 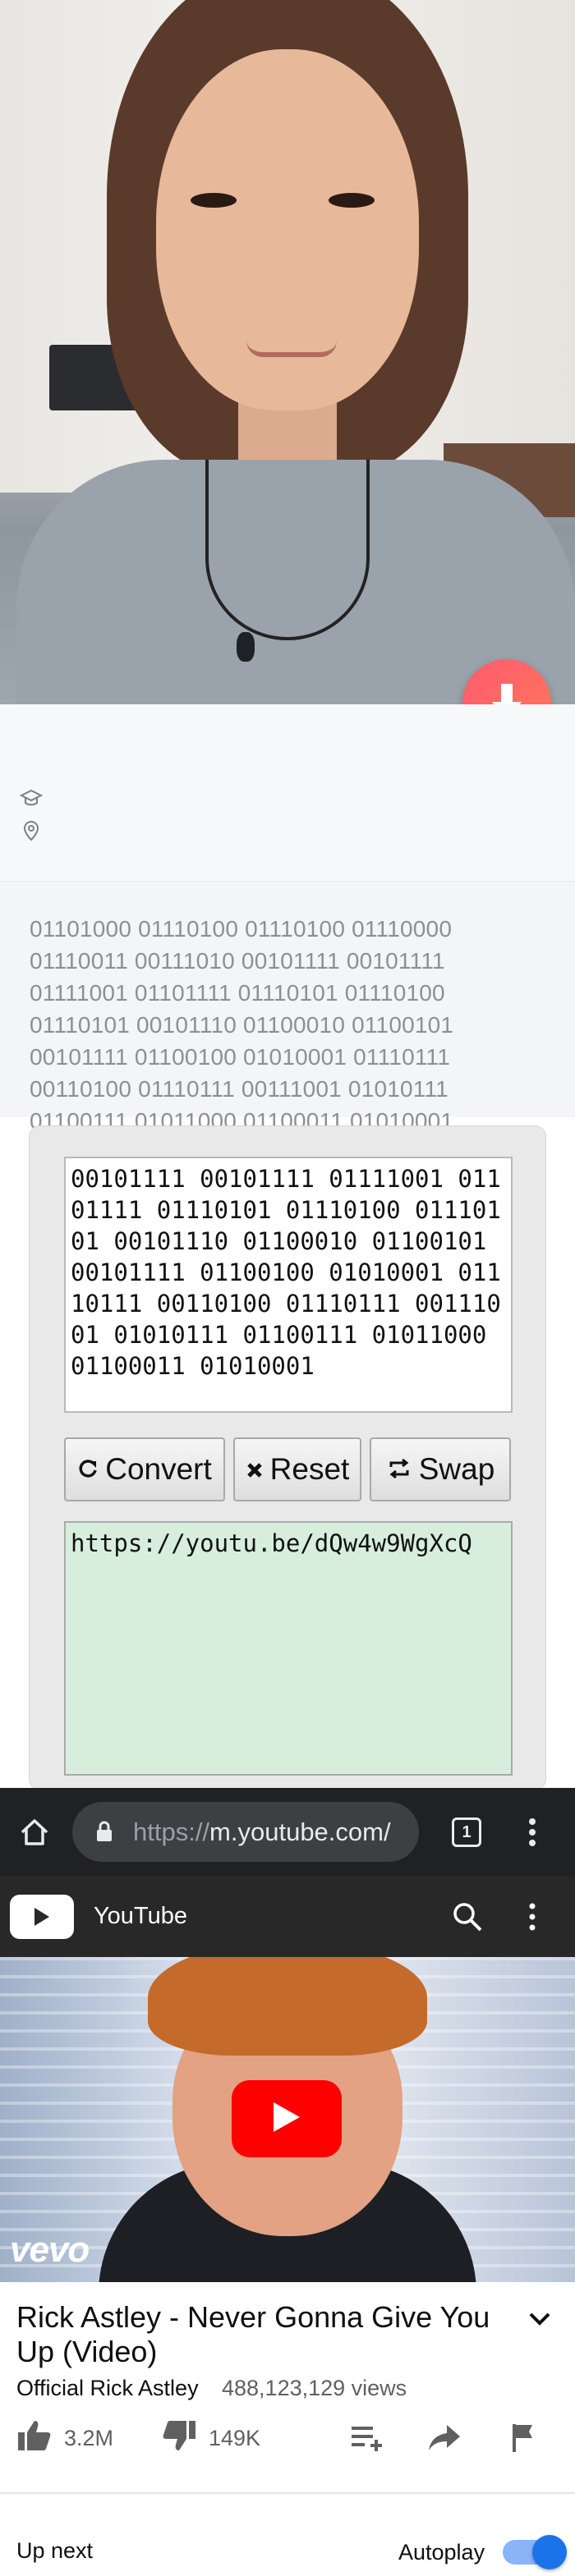 I want to click on share-icon, so click(x=444, y=2438).